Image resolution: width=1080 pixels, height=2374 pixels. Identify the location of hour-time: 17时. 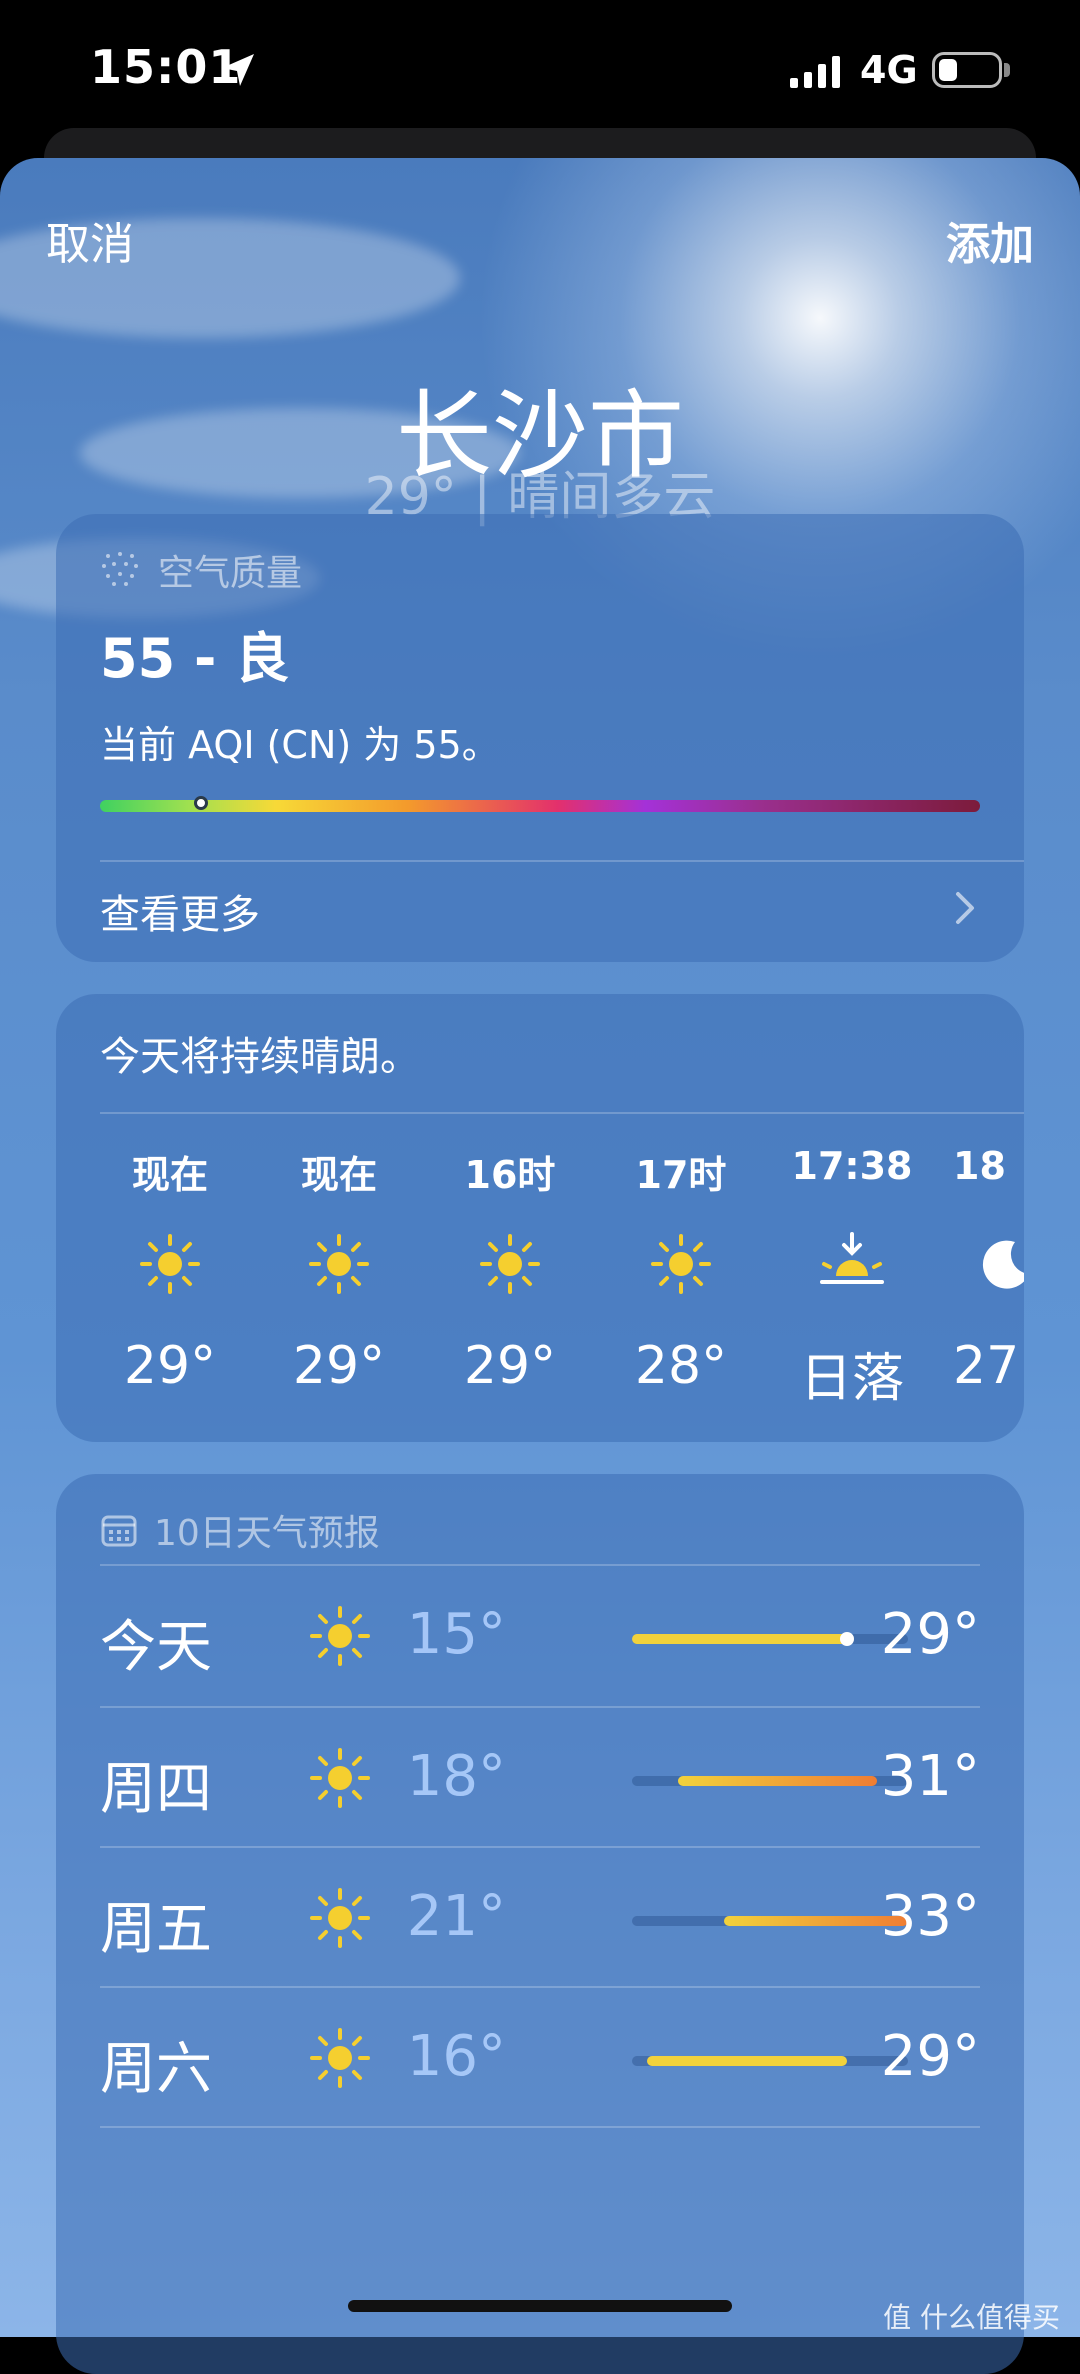
(681, 1175).